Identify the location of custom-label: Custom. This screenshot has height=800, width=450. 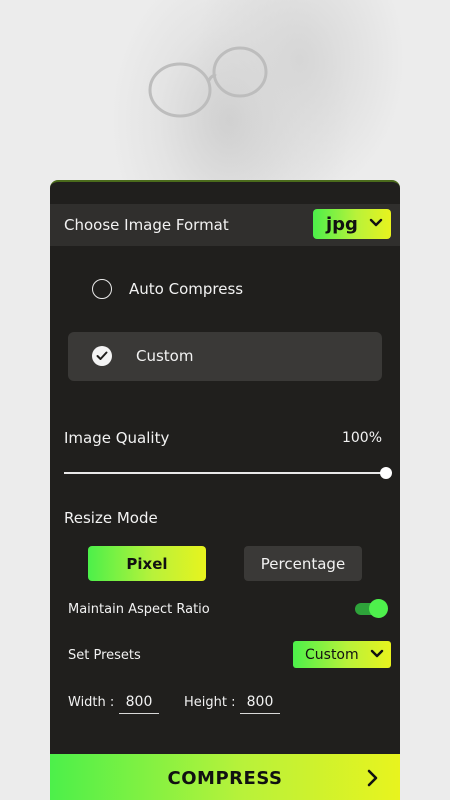
(165, 356).